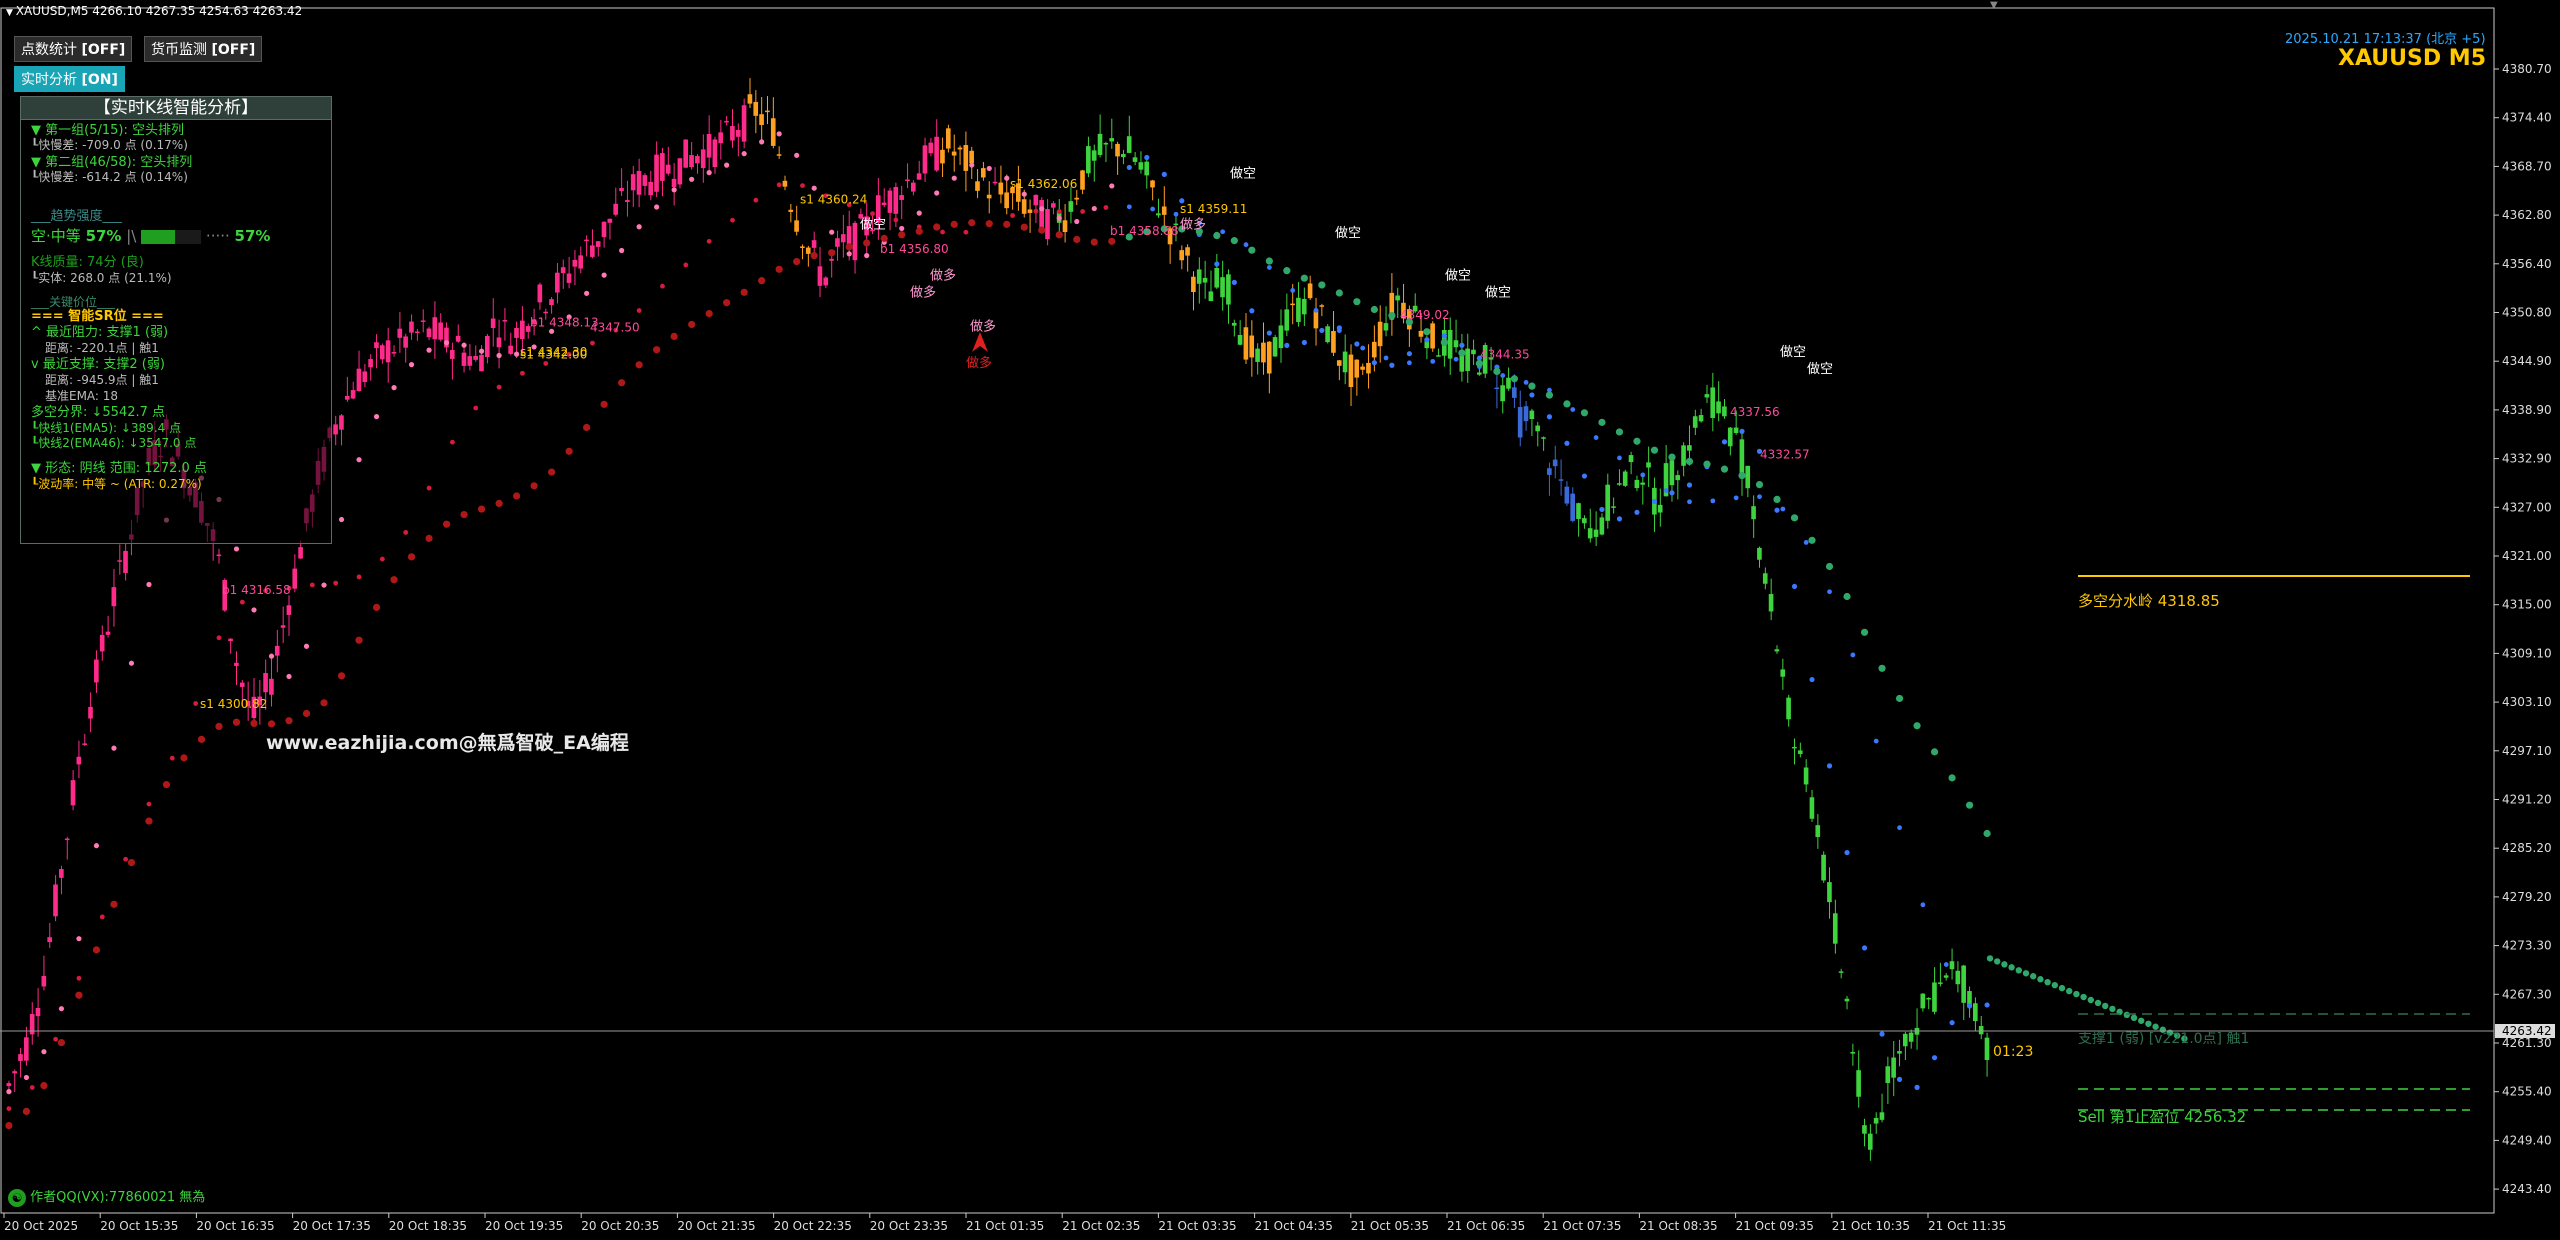 This screenshot has width=2560, height=1240. What do you see at coordinates (203, 49) in the screenshot?
I see `currency-monitor-button: 货币监测 [OFF]` at bounding box center [203, 49].